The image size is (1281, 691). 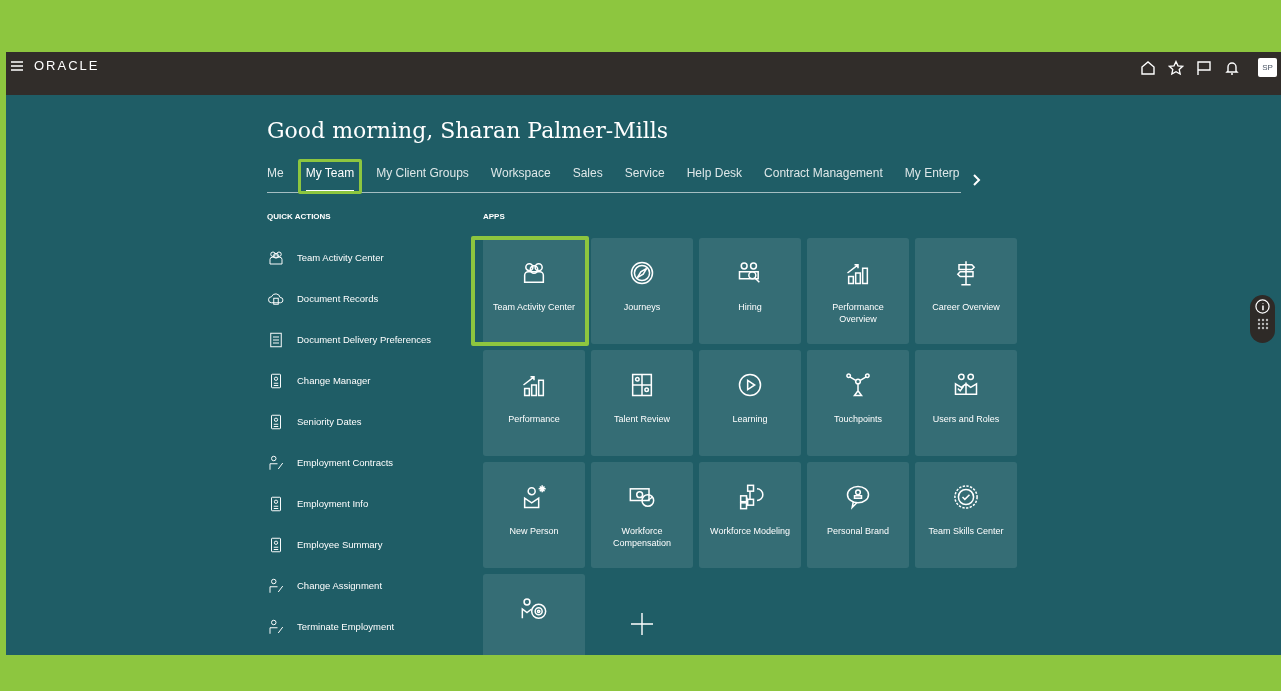 I want to click on chevron-right-icon, so click(x=976, y=179).